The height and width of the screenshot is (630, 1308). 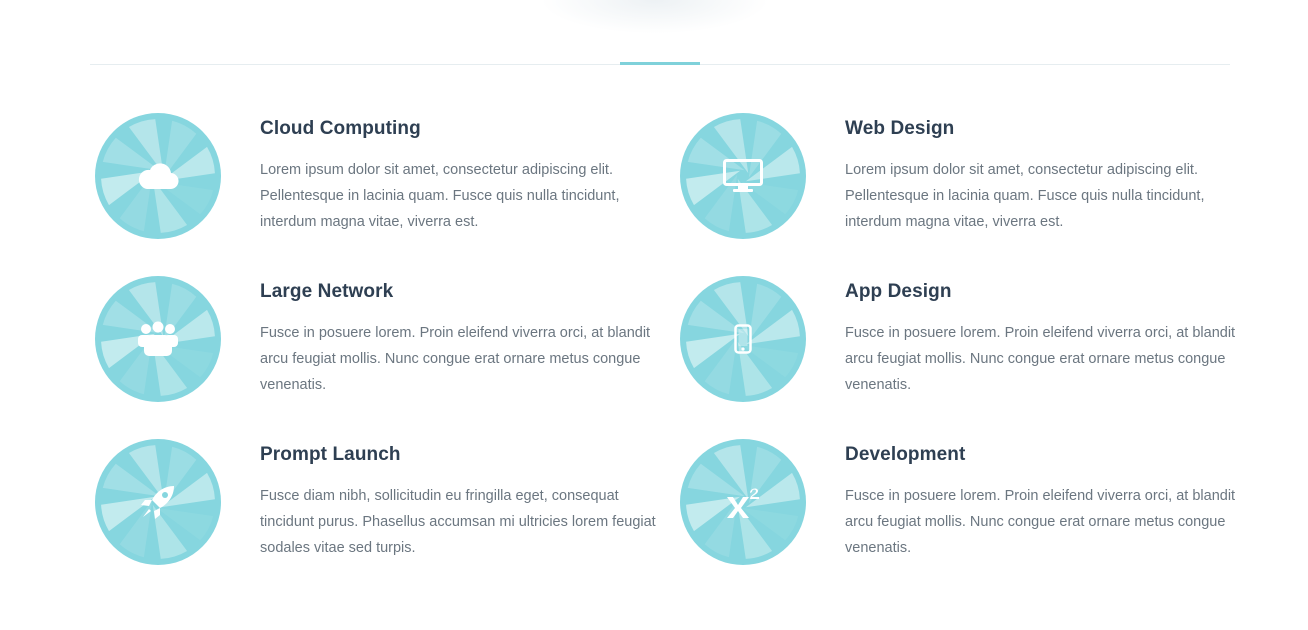 I want to click on users-group-icon, so click(x=158, y=339).